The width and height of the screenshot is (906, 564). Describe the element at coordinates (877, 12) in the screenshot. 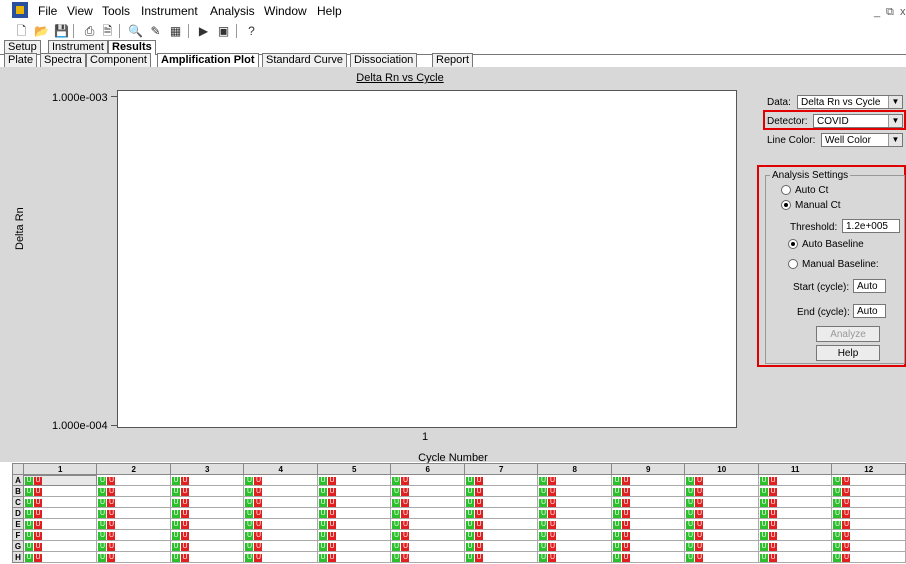

I see `minimize-button: _` at that location.